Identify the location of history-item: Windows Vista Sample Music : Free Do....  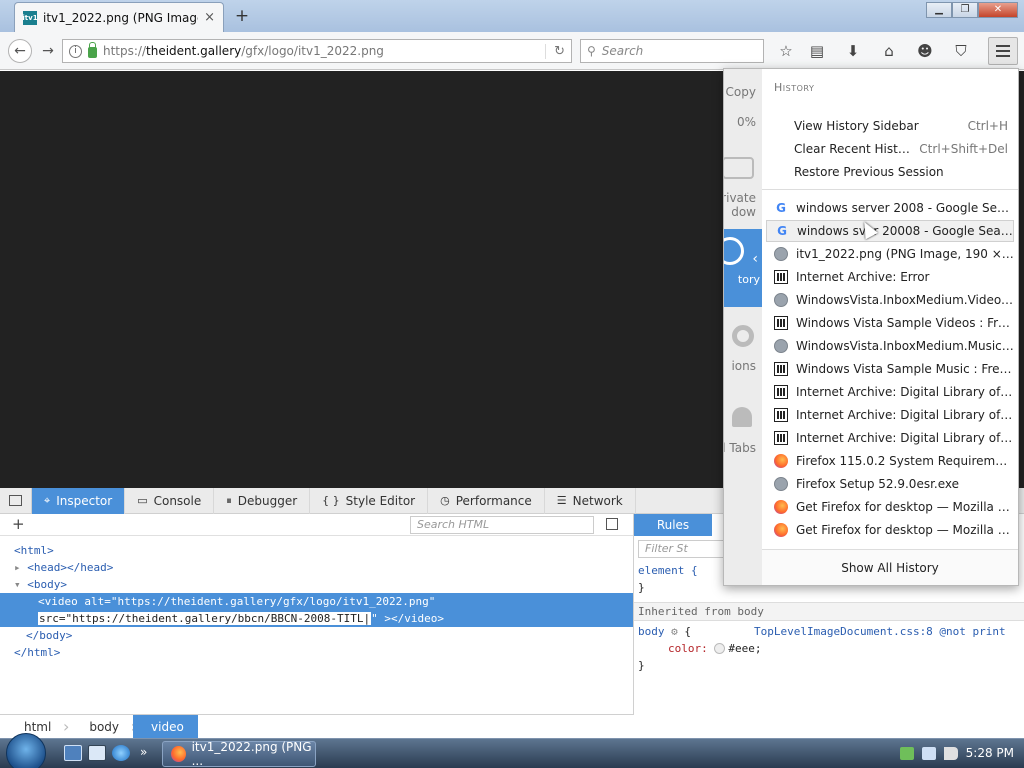
(890, 369).